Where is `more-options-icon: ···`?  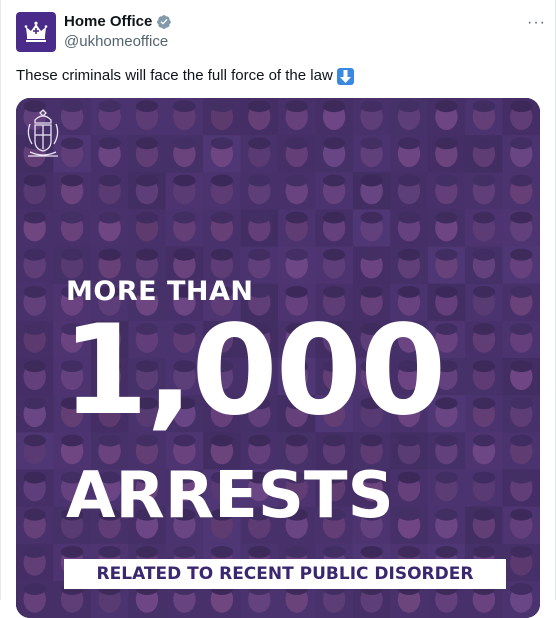 more-options-icon: ··· is located at coordinates (536, 23).